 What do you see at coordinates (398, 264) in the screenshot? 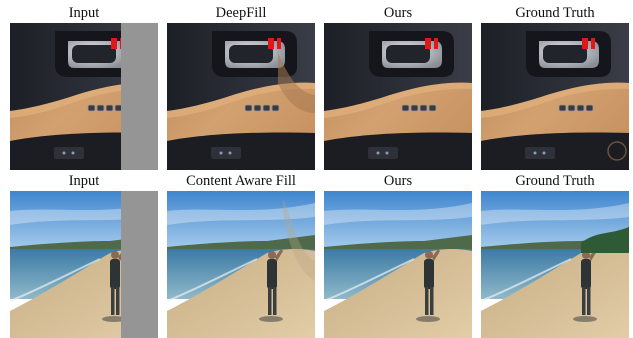
I see `beach-ours-image` at bounding box center [398, 264].